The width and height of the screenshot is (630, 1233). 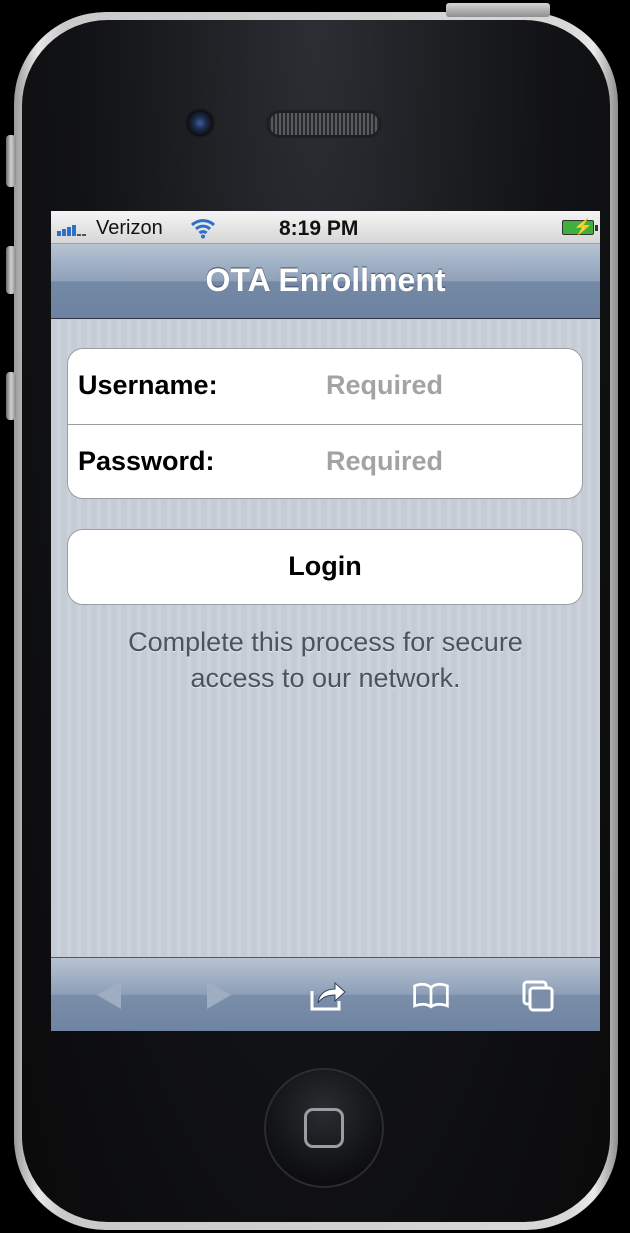 I want to click on carrier-name: Verizon, so click(x=129, y=228).